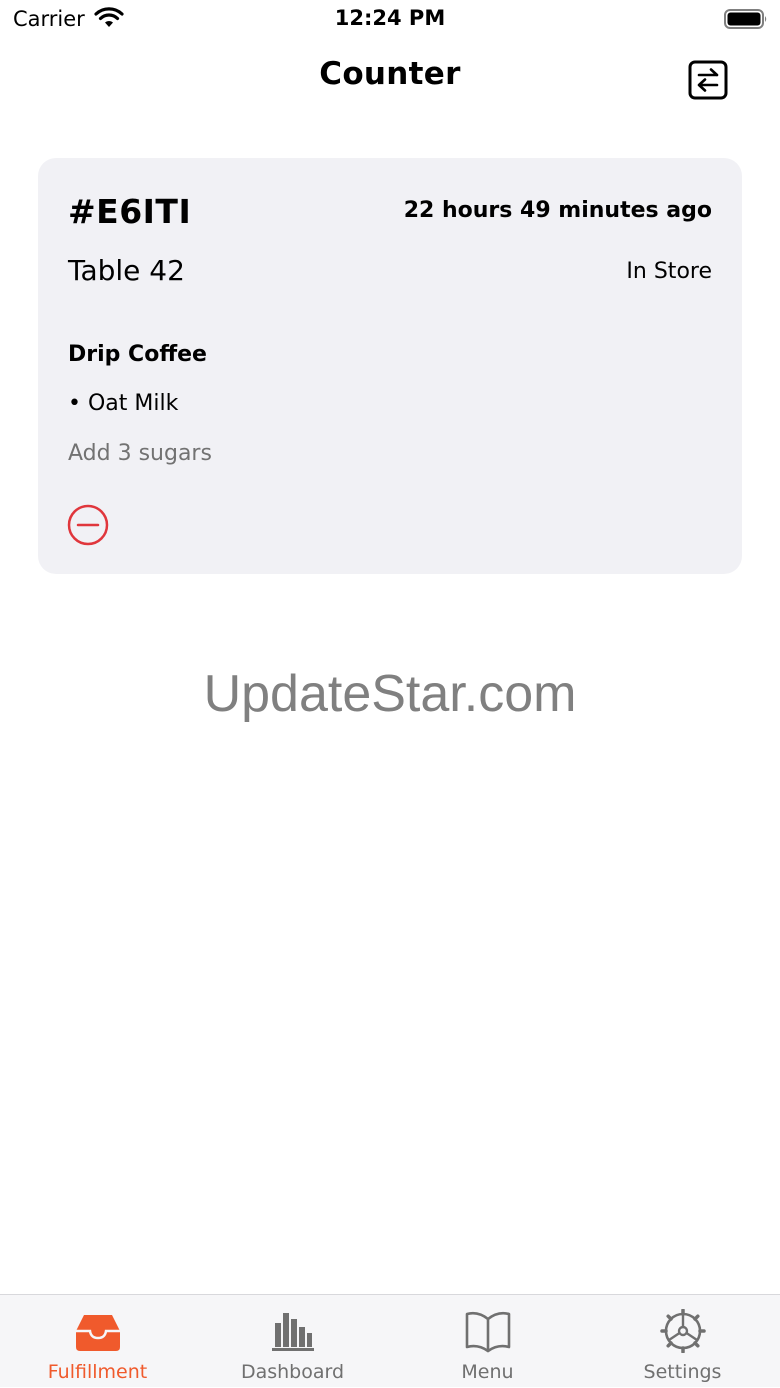 The width and height of the screenshot is (780, 1388). What do you see at coordinates (292, 1372) in the screenshot?
I see `tab-label-dashboard: Dashboard` at bounding box center [292, 1372].